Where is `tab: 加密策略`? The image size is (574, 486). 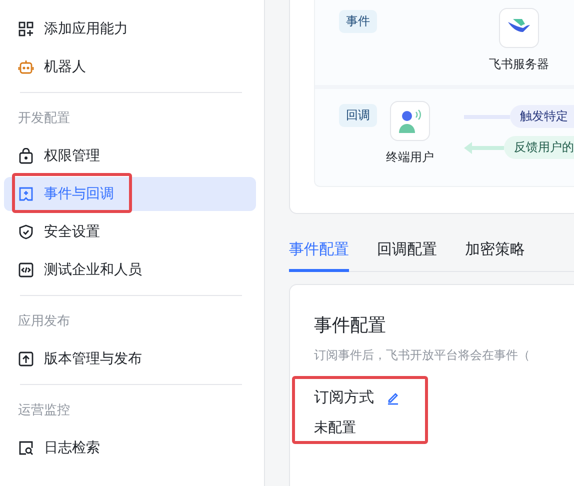 tab: 加密策略 is located at coordinates (495, 256).